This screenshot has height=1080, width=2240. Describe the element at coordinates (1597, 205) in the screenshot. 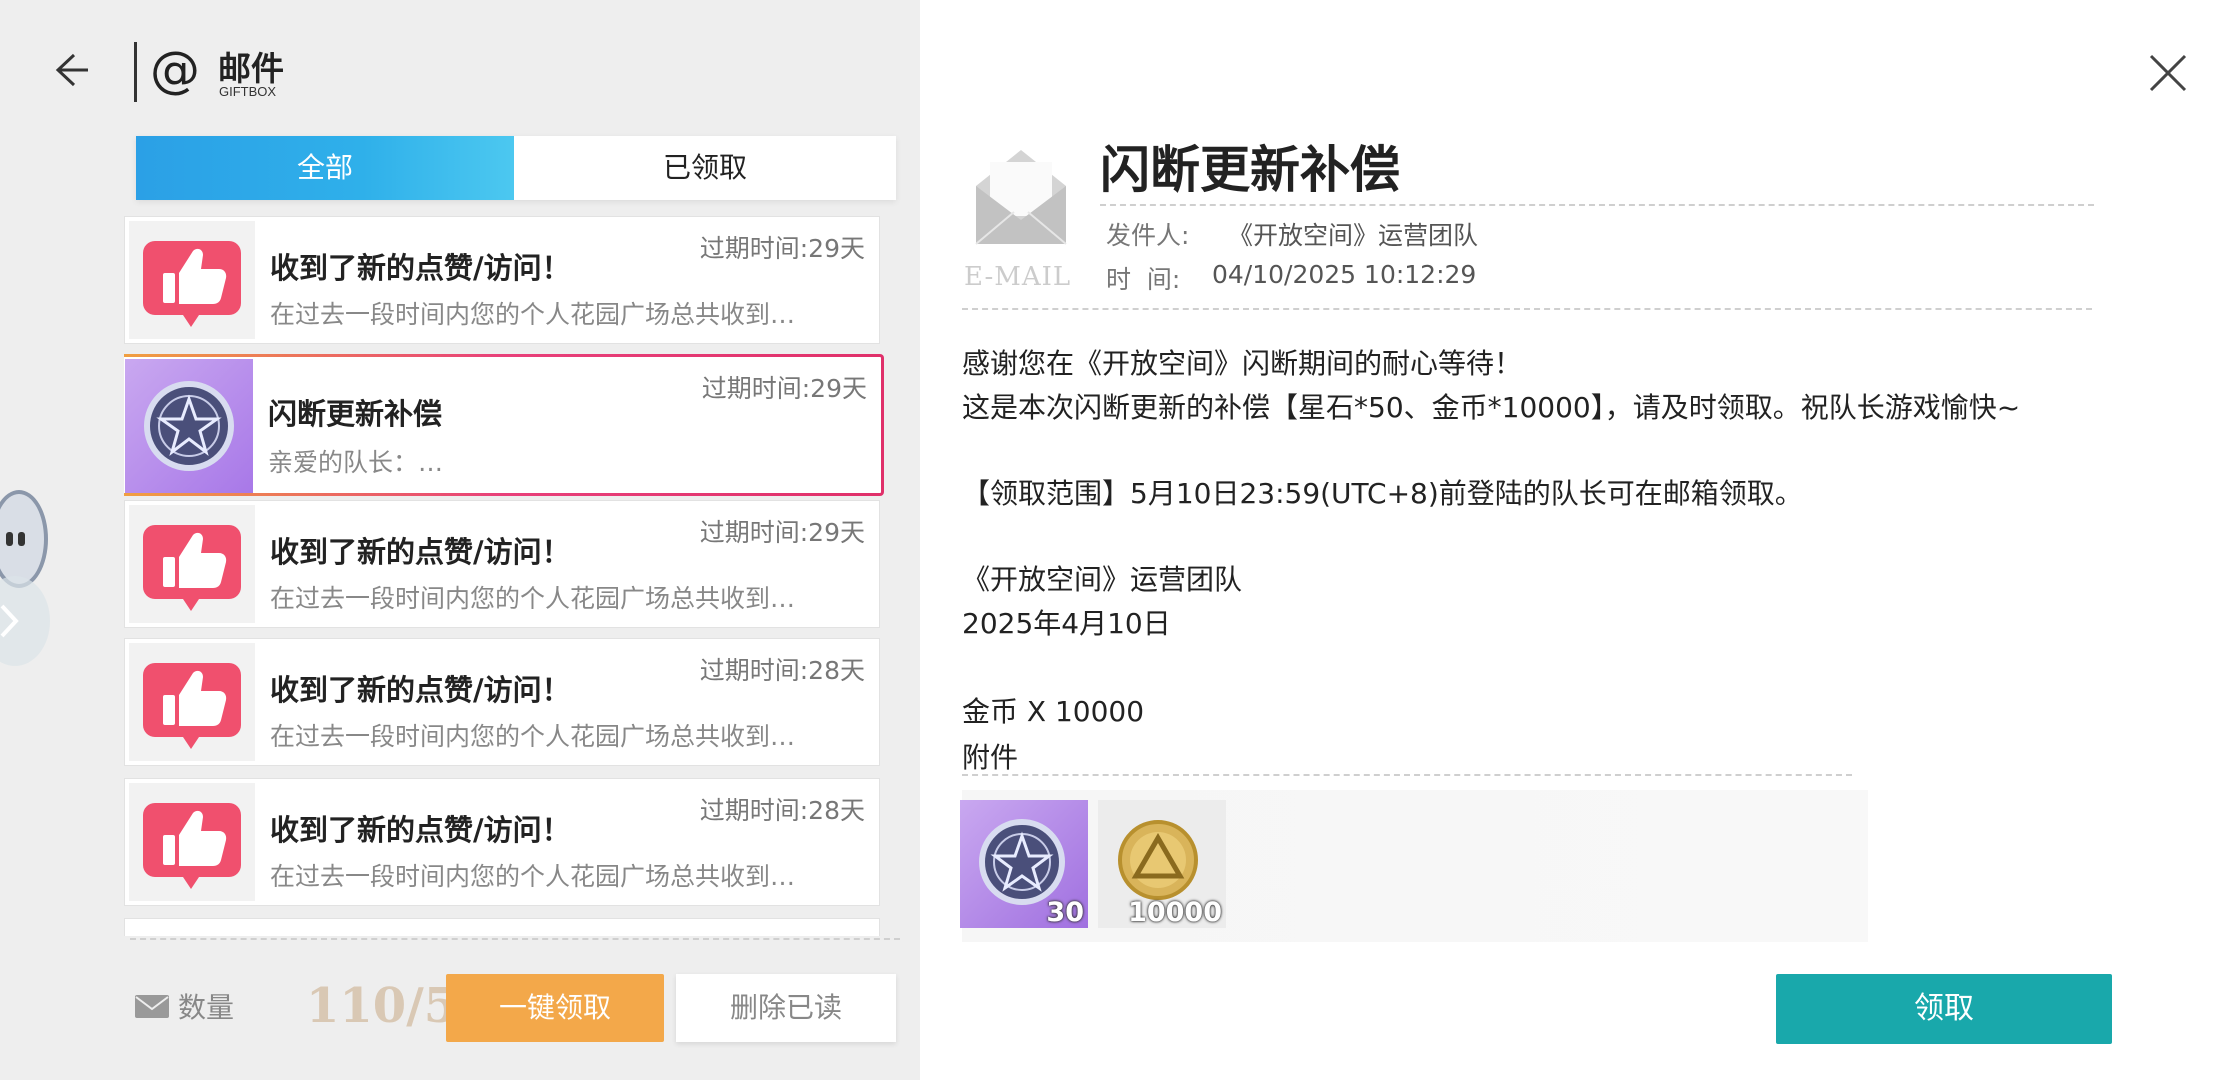

I see `title-divider` at that location.